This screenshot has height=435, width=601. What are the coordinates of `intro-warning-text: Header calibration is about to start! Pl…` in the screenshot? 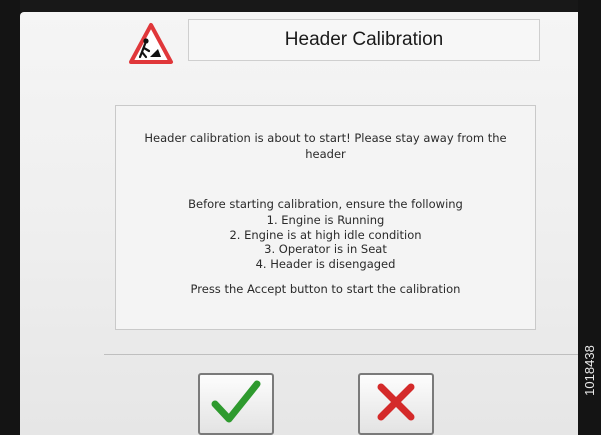 It's located at (325, 146).